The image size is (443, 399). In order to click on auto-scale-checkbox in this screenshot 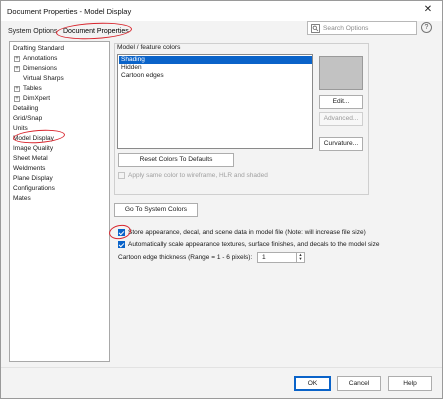, I will do `click(121, 244)`.